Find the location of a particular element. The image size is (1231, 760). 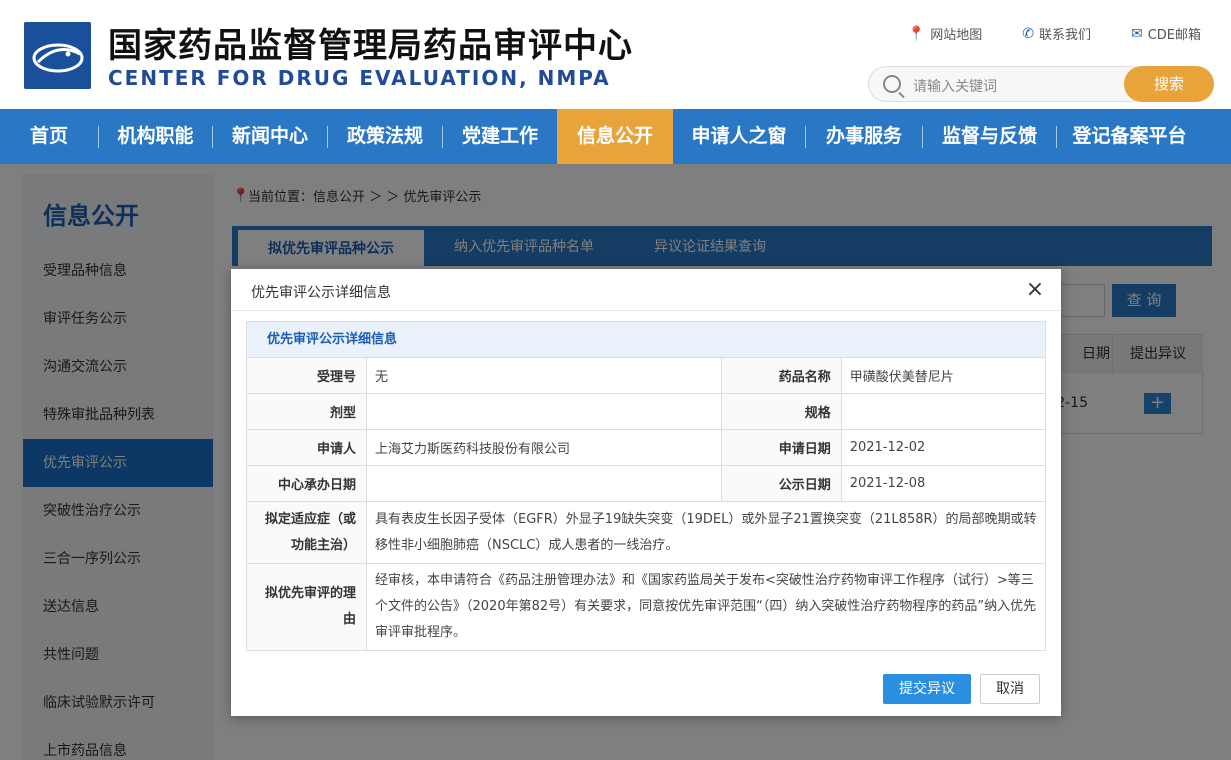

table-row: 剂型 规格 is located at coordinates (646, 412).